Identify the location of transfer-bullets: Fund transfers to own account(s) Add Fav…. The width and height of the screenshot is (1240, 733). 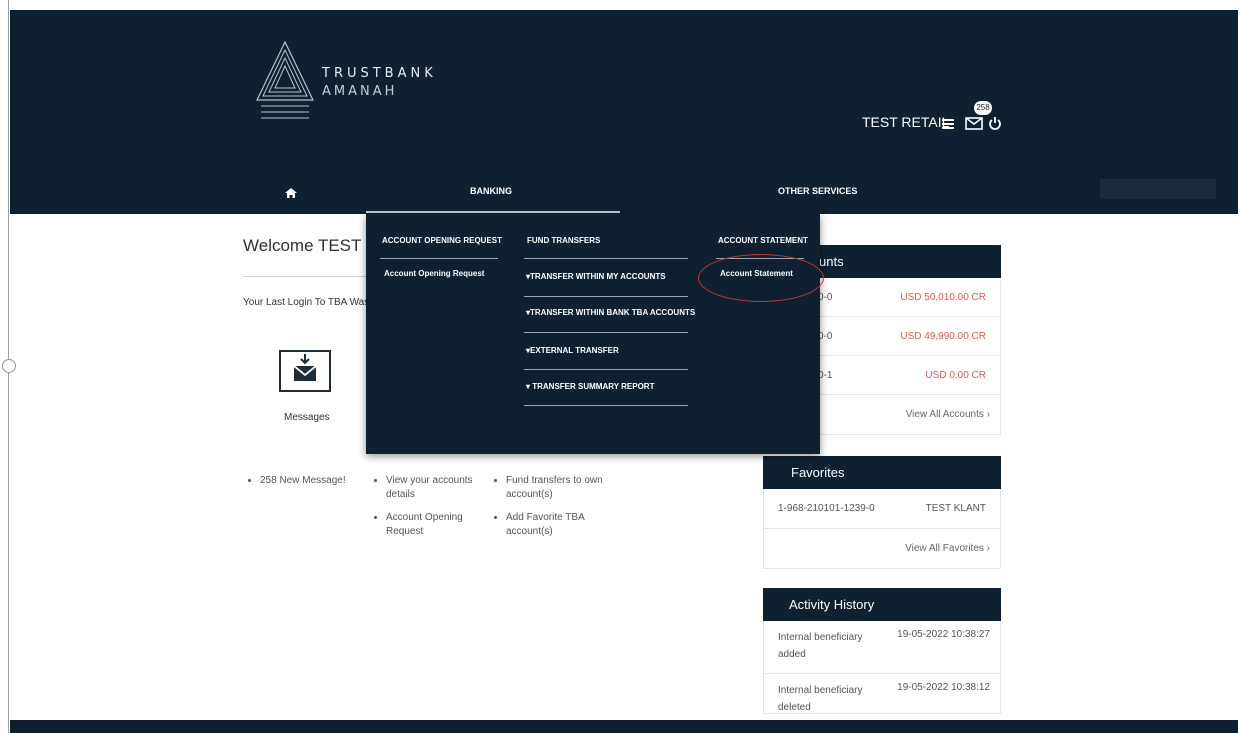
(549, 511).